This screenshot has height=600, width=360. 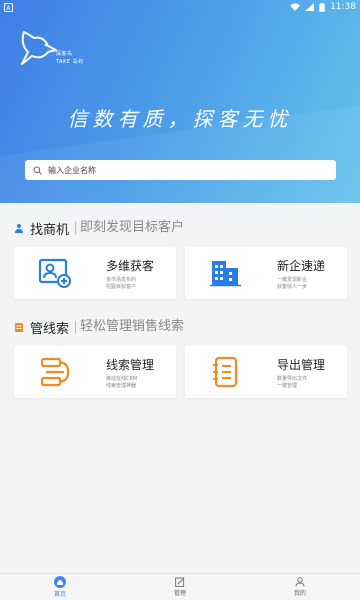 I want to click on brand-logo: 探客岛 TAKE 岛屿, so click(x=60, y=50).